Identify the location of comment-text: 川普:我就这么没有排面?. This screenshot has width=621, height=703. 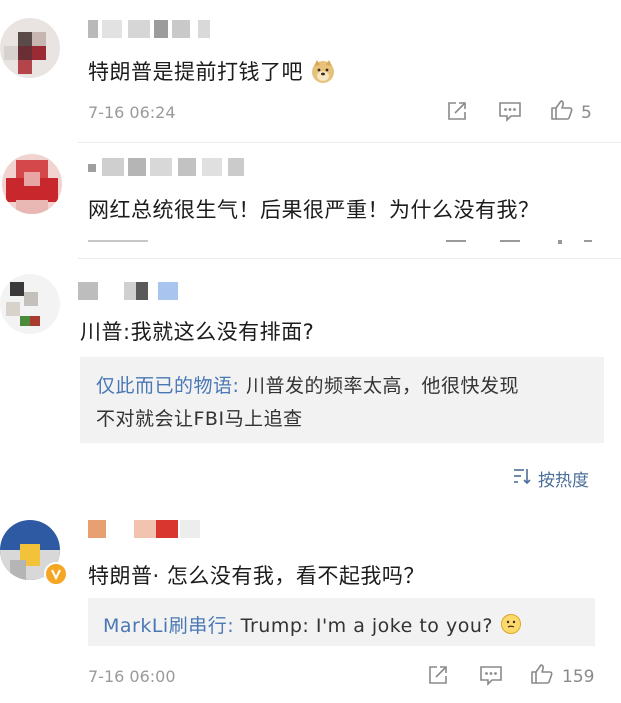
(197, 332).